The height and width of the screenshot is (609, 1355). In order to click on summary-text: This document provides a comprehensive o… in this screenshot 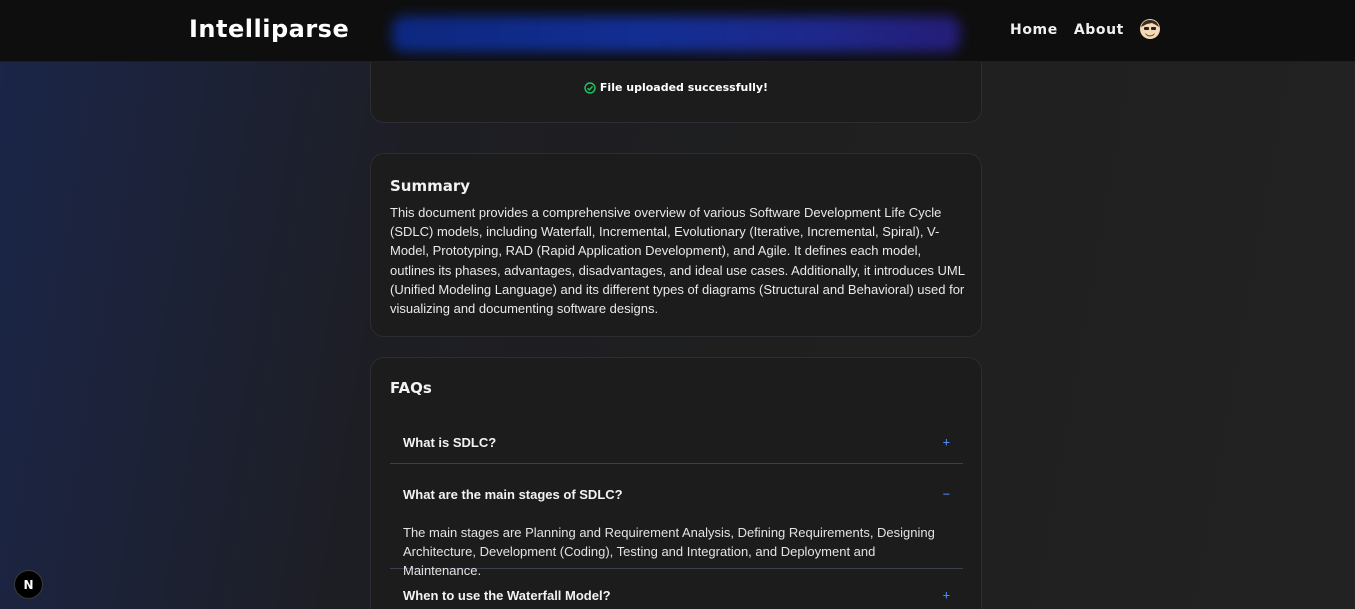, I will do `click(677, 261)`.